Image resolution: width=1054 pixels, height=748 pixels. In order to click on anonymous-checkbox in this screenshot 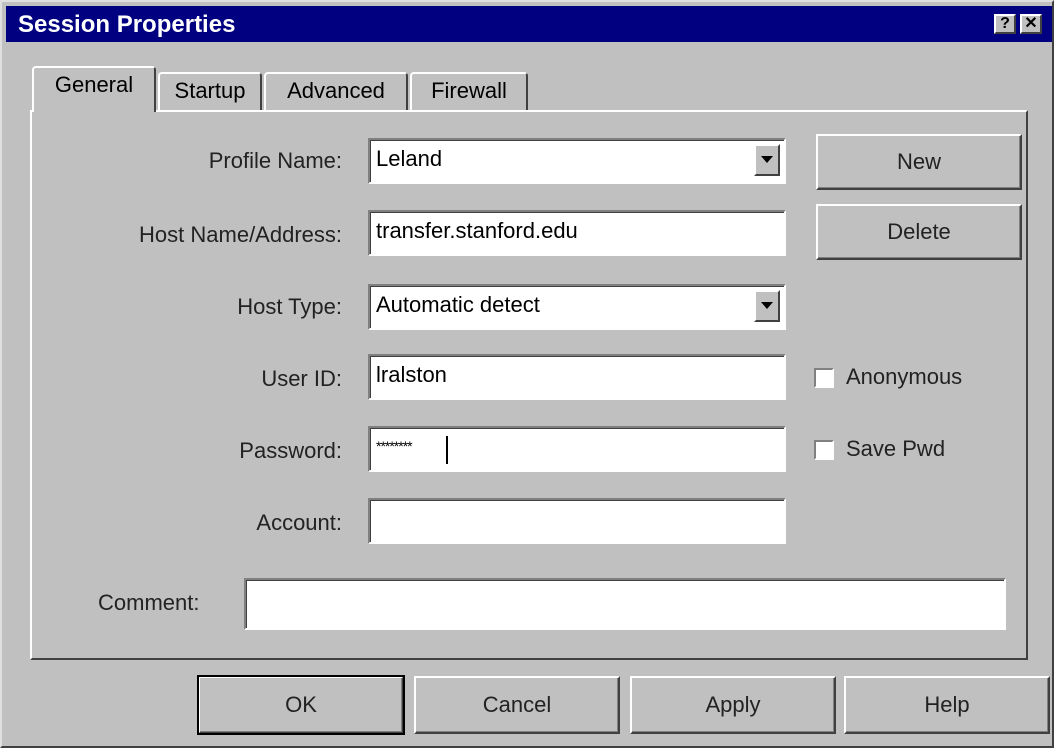, I will do `click(824, 378)`.